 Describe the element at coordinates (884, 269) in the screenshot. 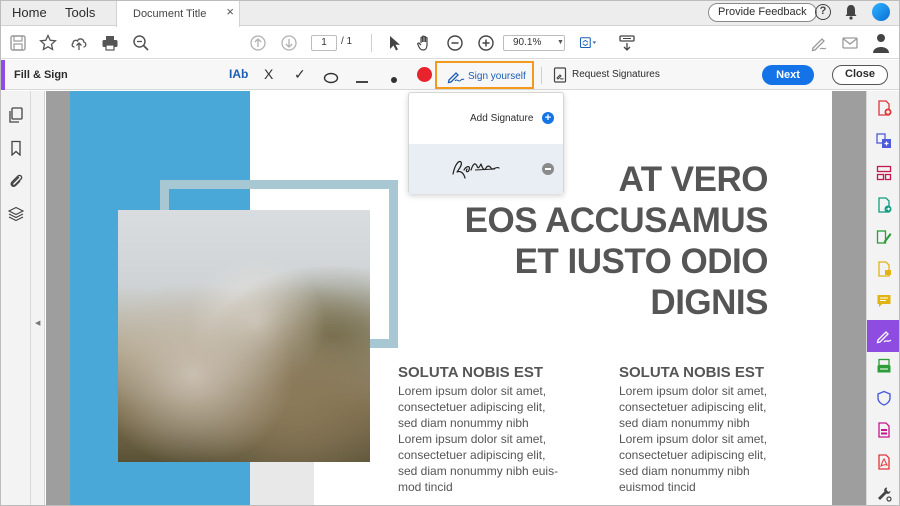

I see `comment-document-icon` at that location.